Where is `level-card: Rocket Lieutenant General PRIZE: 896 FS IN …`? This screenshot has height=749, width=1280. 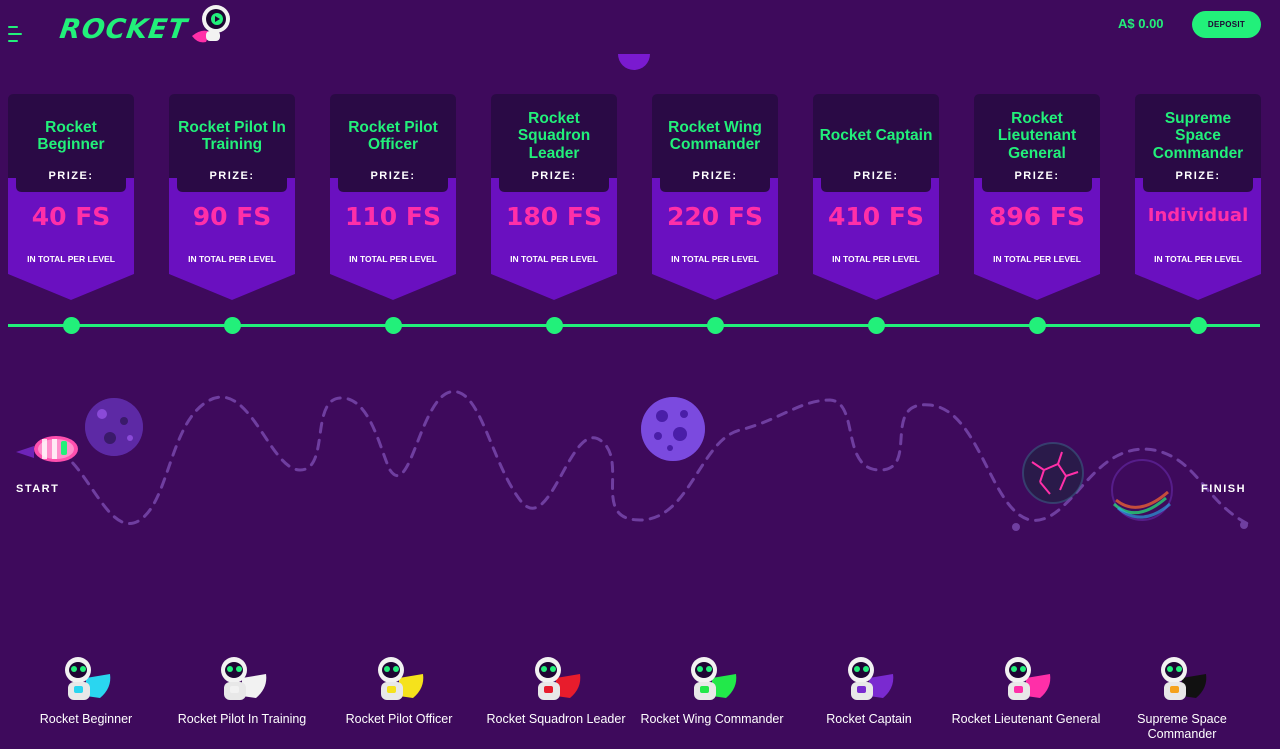
level-card: Rocket Lieutenant General PRIZE: 896 FS IN … is located at coordinates (1037, 197).